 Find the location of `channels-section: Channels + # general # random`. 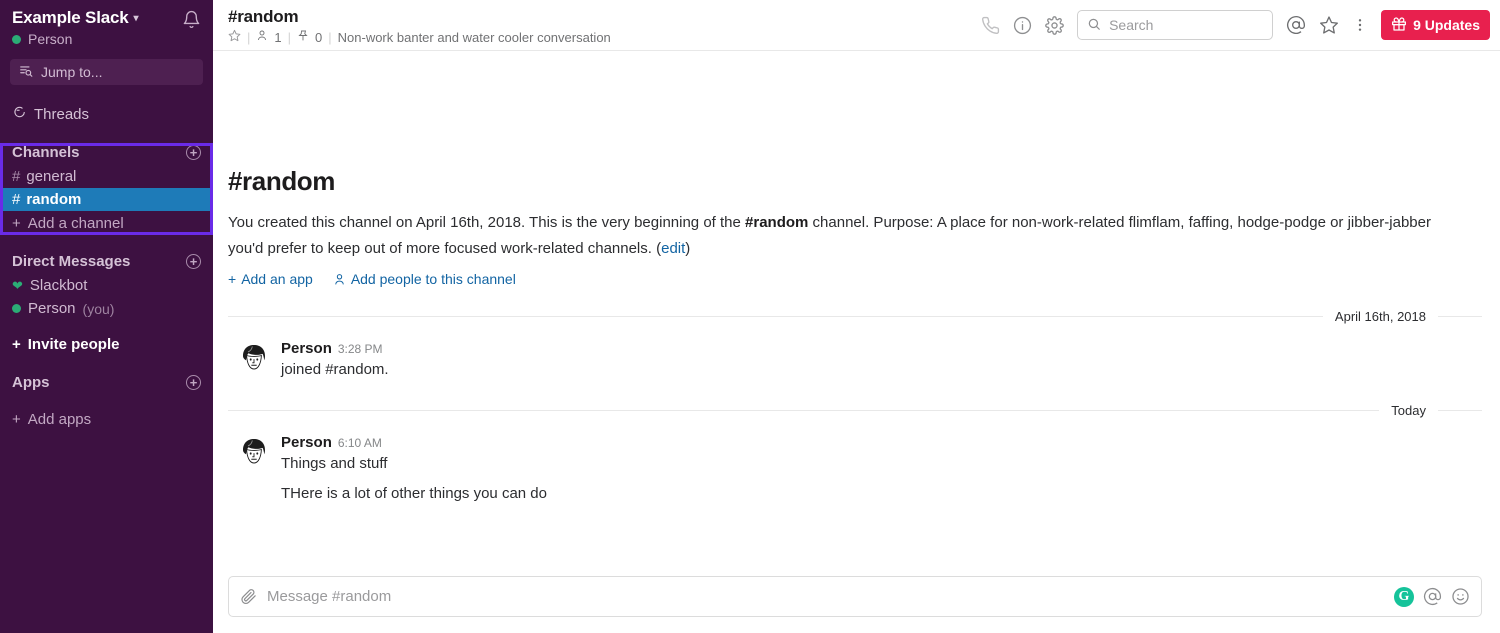

channels-section: Channels + # general # random is located at coordinates (106, 175).